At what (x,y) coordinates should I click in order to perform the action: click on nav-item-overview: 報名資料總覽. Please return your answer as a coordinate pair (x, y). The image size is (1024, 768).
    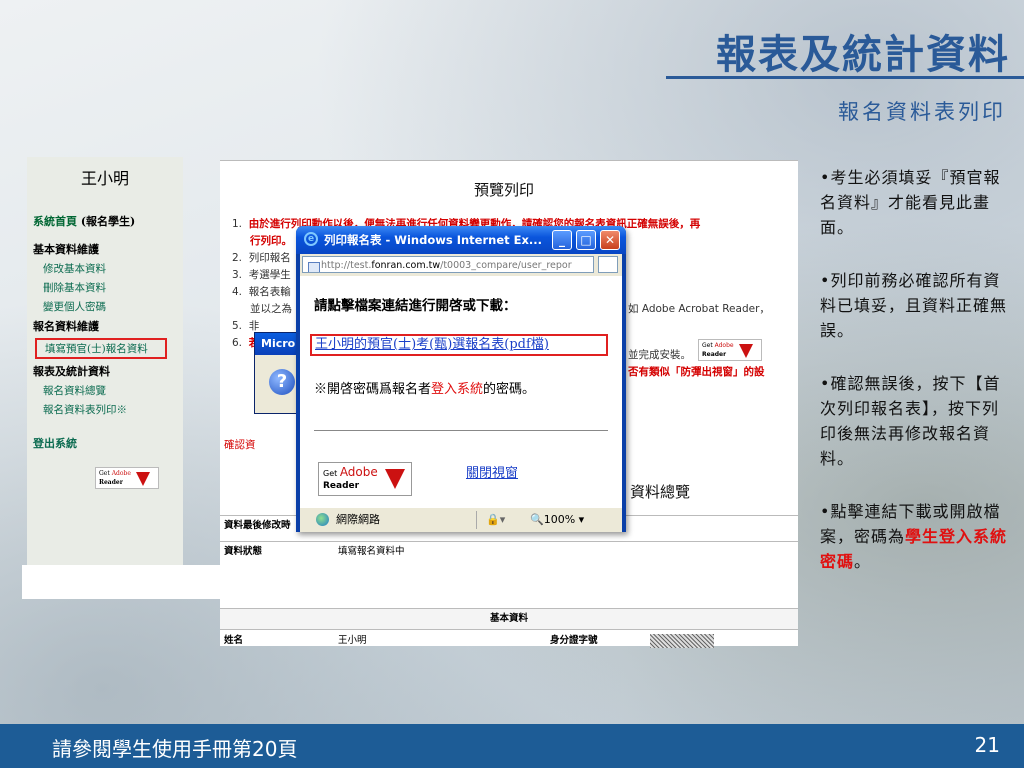
    Looking at the image, I should click on (113, 390).